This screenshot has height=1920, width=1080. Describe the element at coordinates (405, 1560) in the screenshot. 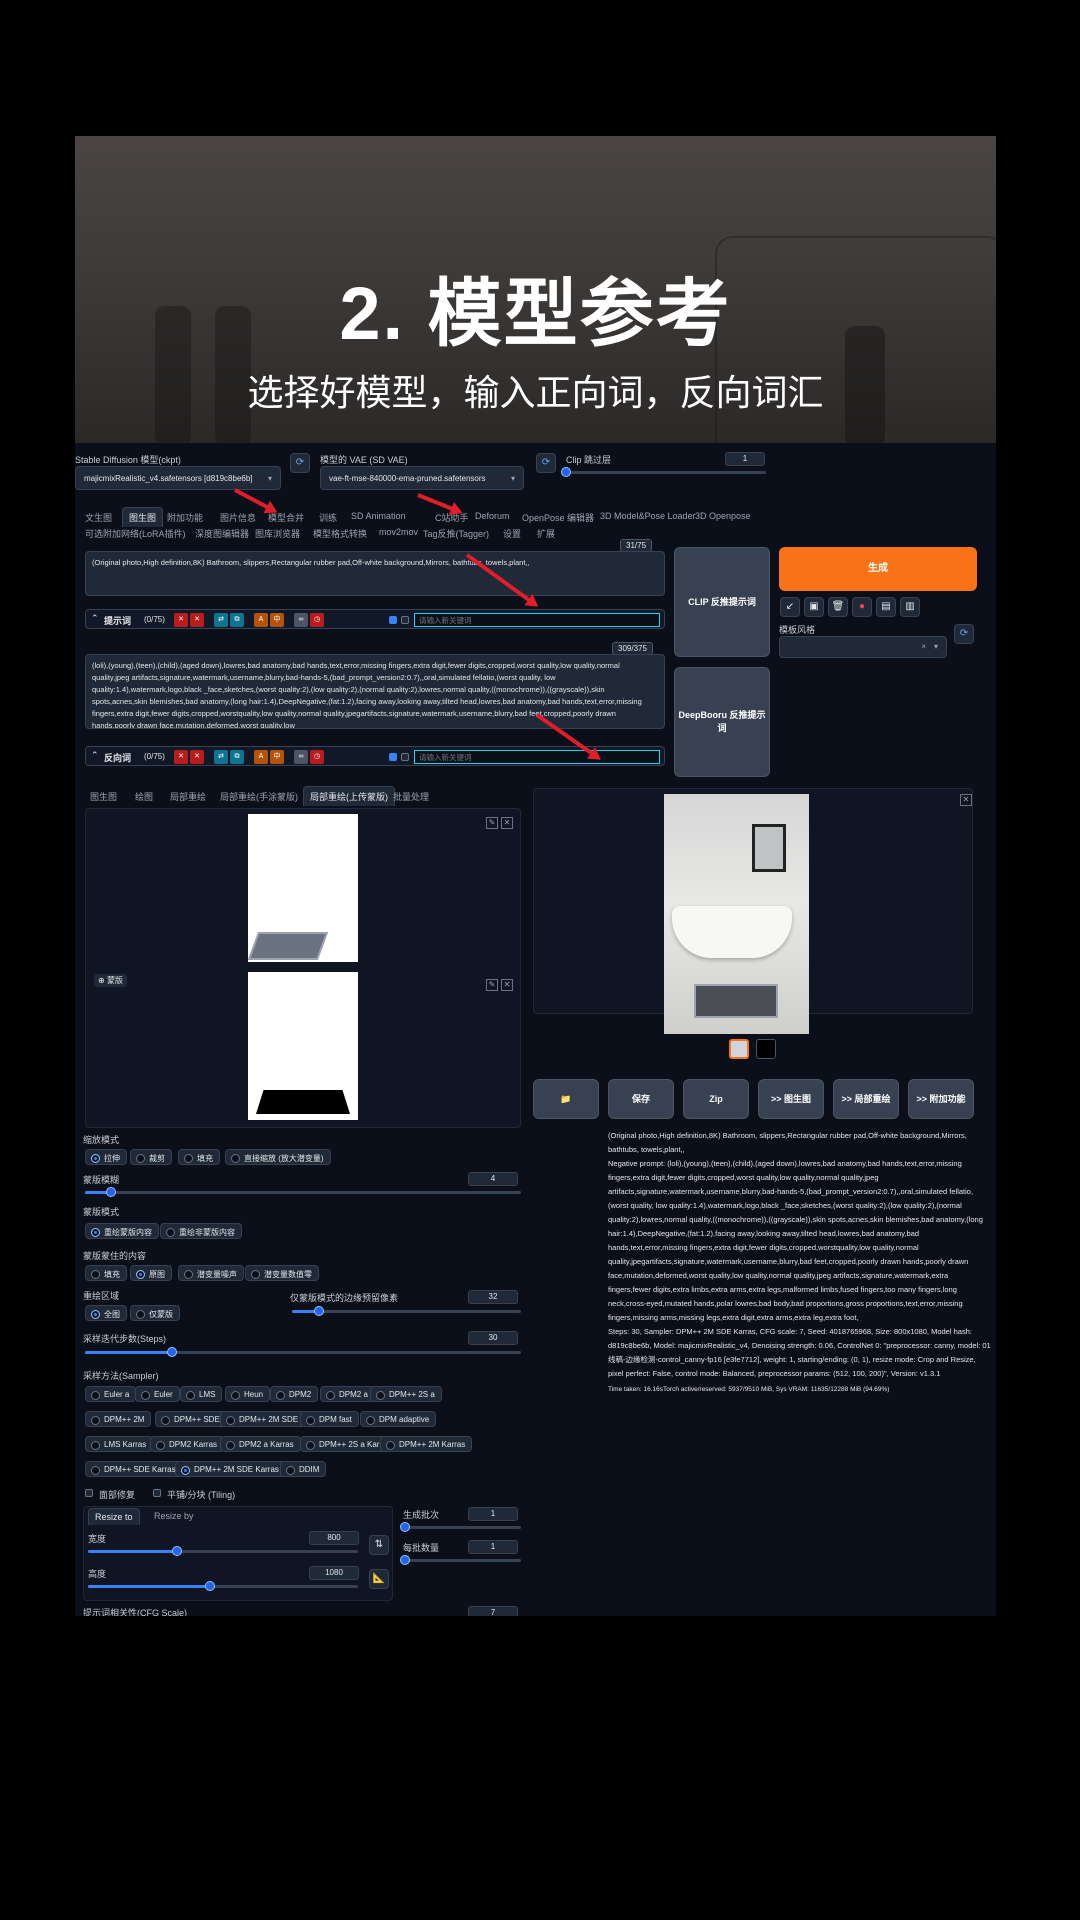

I see `batch-size-thumb` at that location.